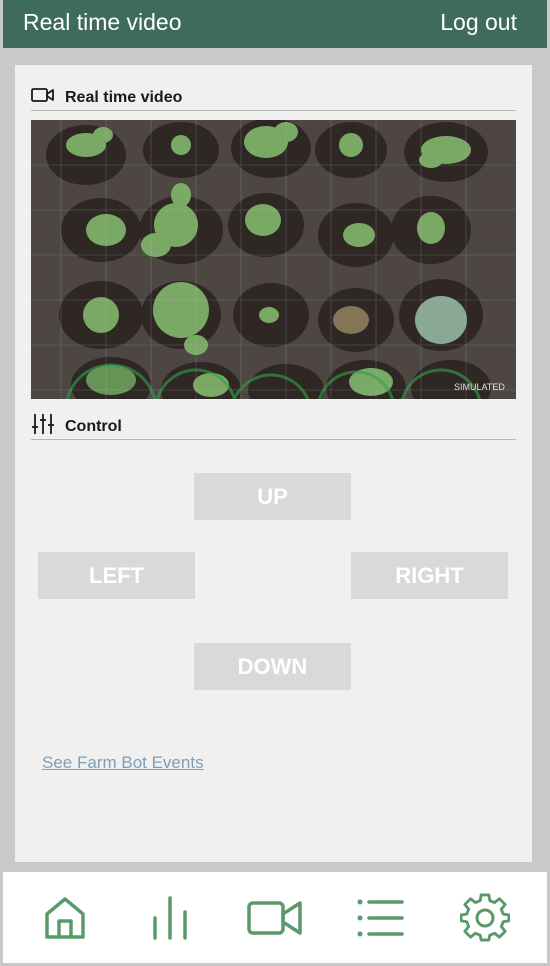  Describe the element at coordinates (273, 427) in the screenshot. I see `control-section-header: Control` at that location.